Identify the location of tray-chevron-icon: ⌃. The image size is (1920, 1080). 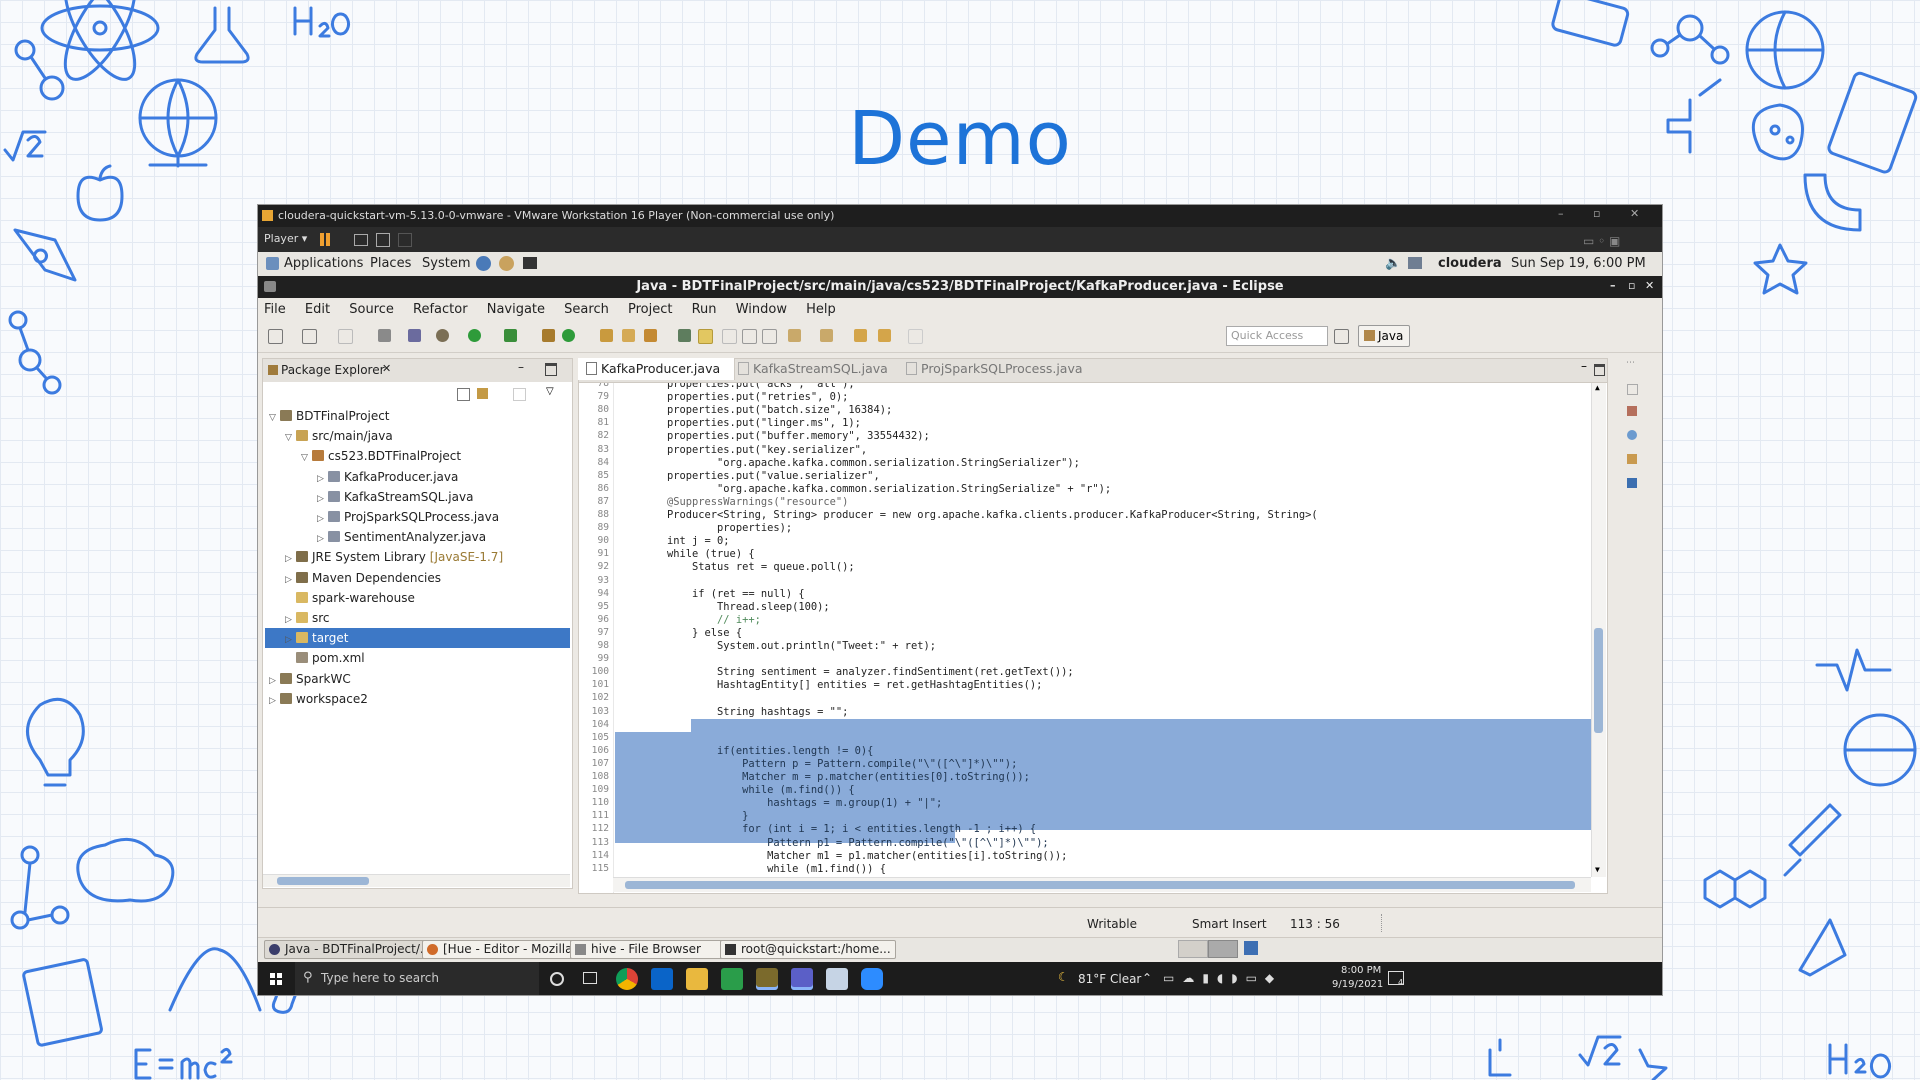
(1147, 978).